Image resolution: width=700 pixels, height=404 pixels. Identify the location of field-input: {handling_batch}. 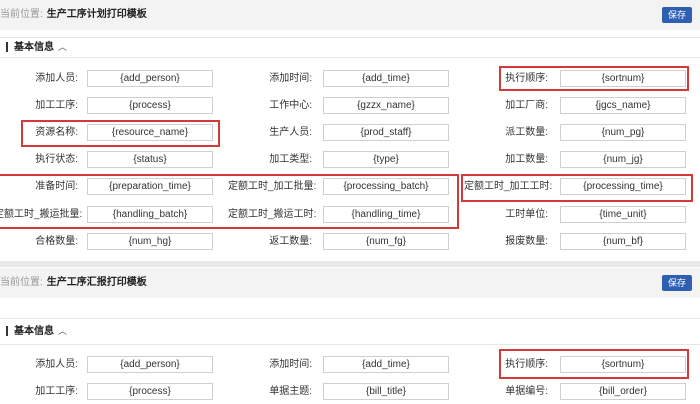
(150, 214).